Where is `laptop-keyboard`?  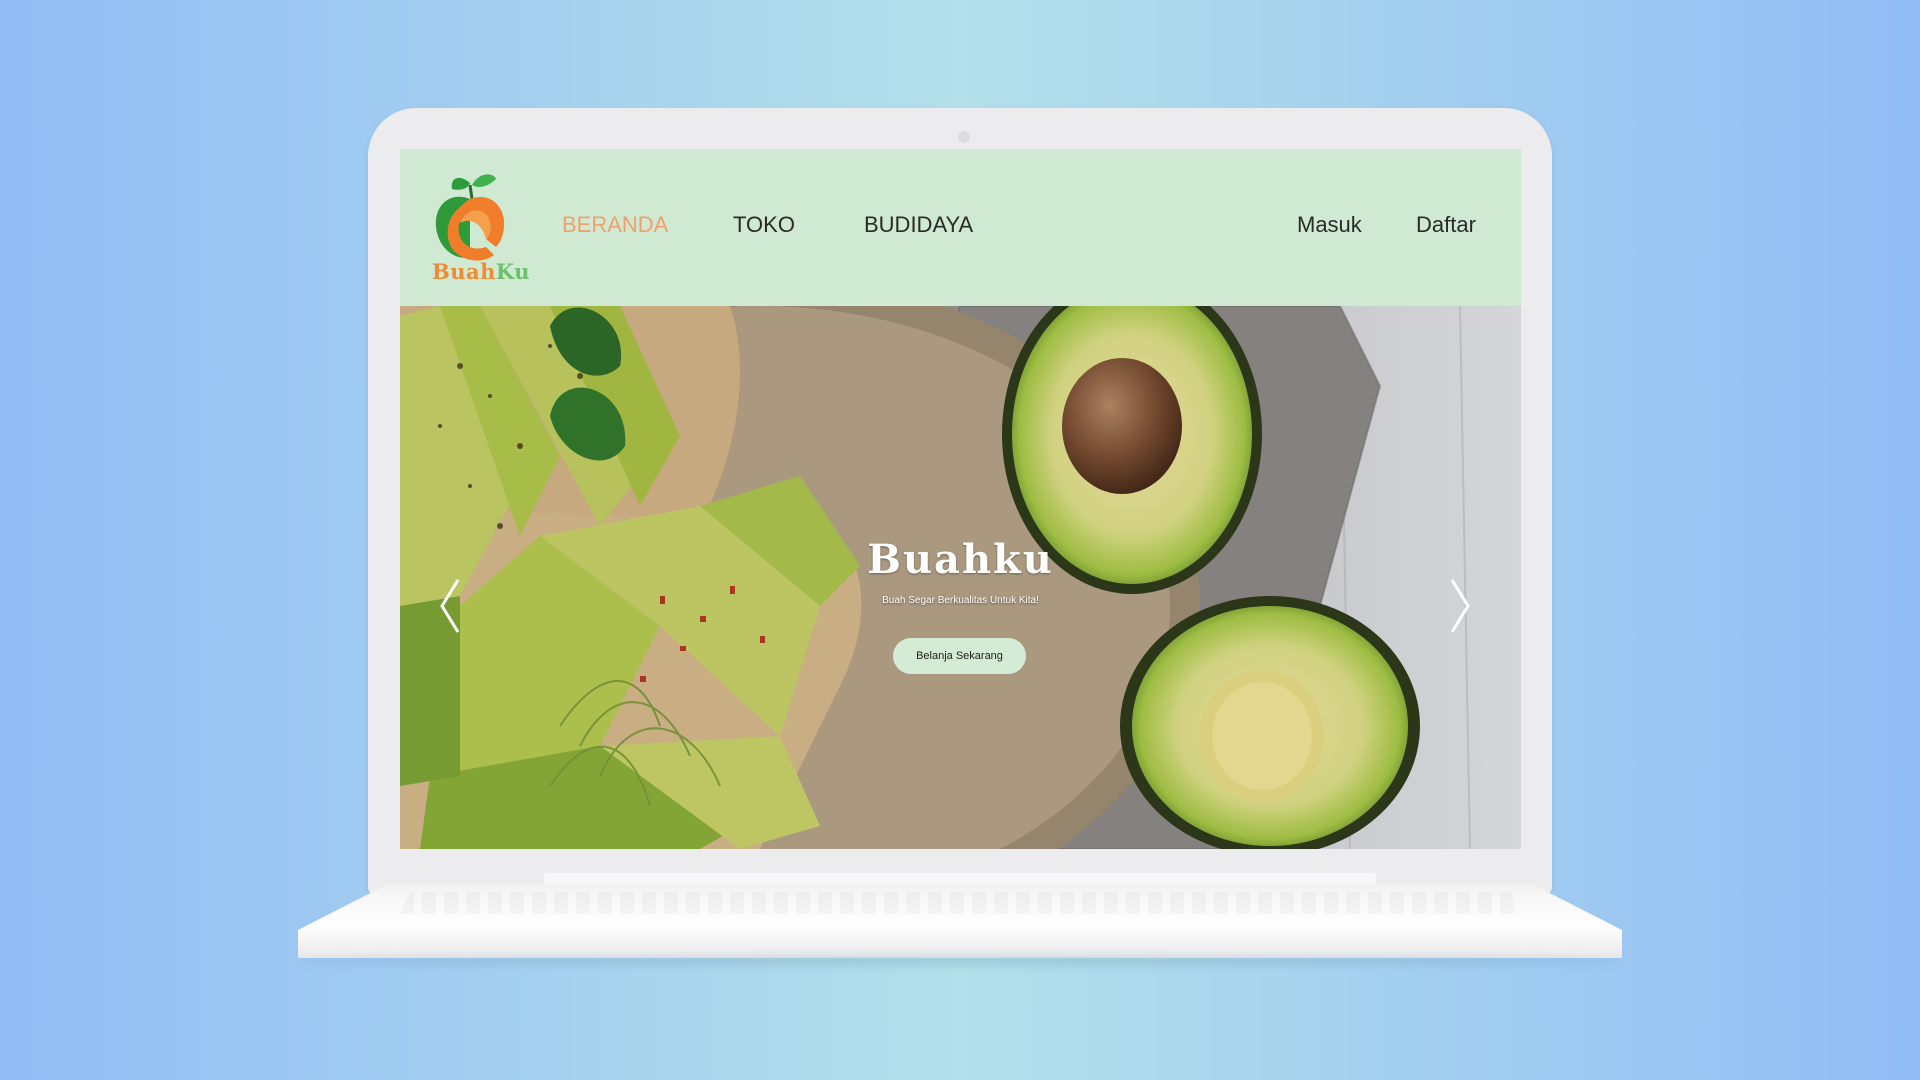 laptop-keyboard is located at coordinates (960, 903).